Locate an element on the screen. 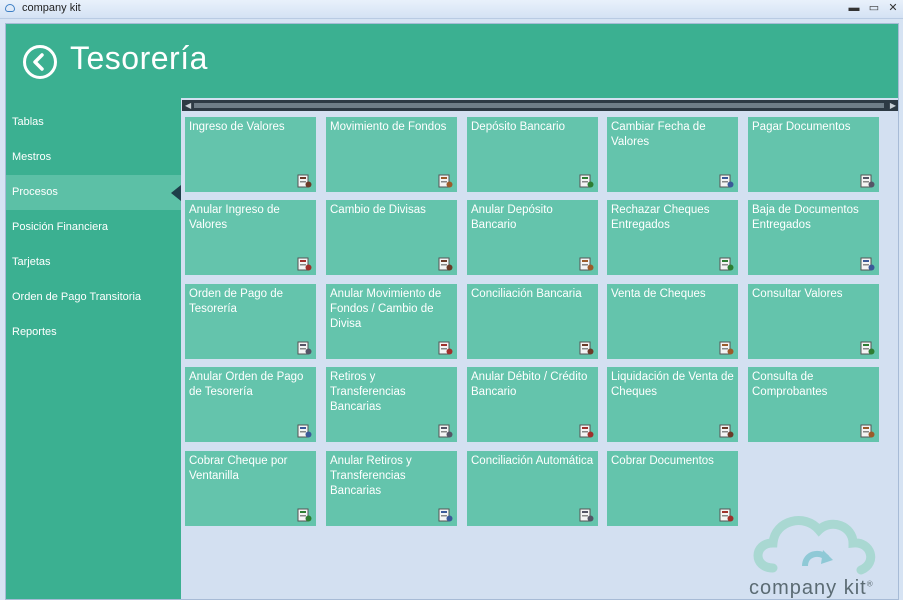 The width and height of the screenshot is (903, 600). sidebar-item-posicion-financiera: Posición Financiera is located at coordinates (93, 227).